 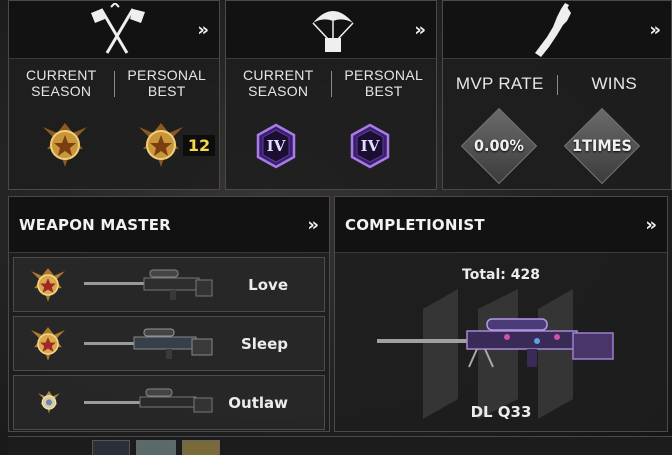 I want to click on weapon-row: Outlaw, so click(x=169, y=402).